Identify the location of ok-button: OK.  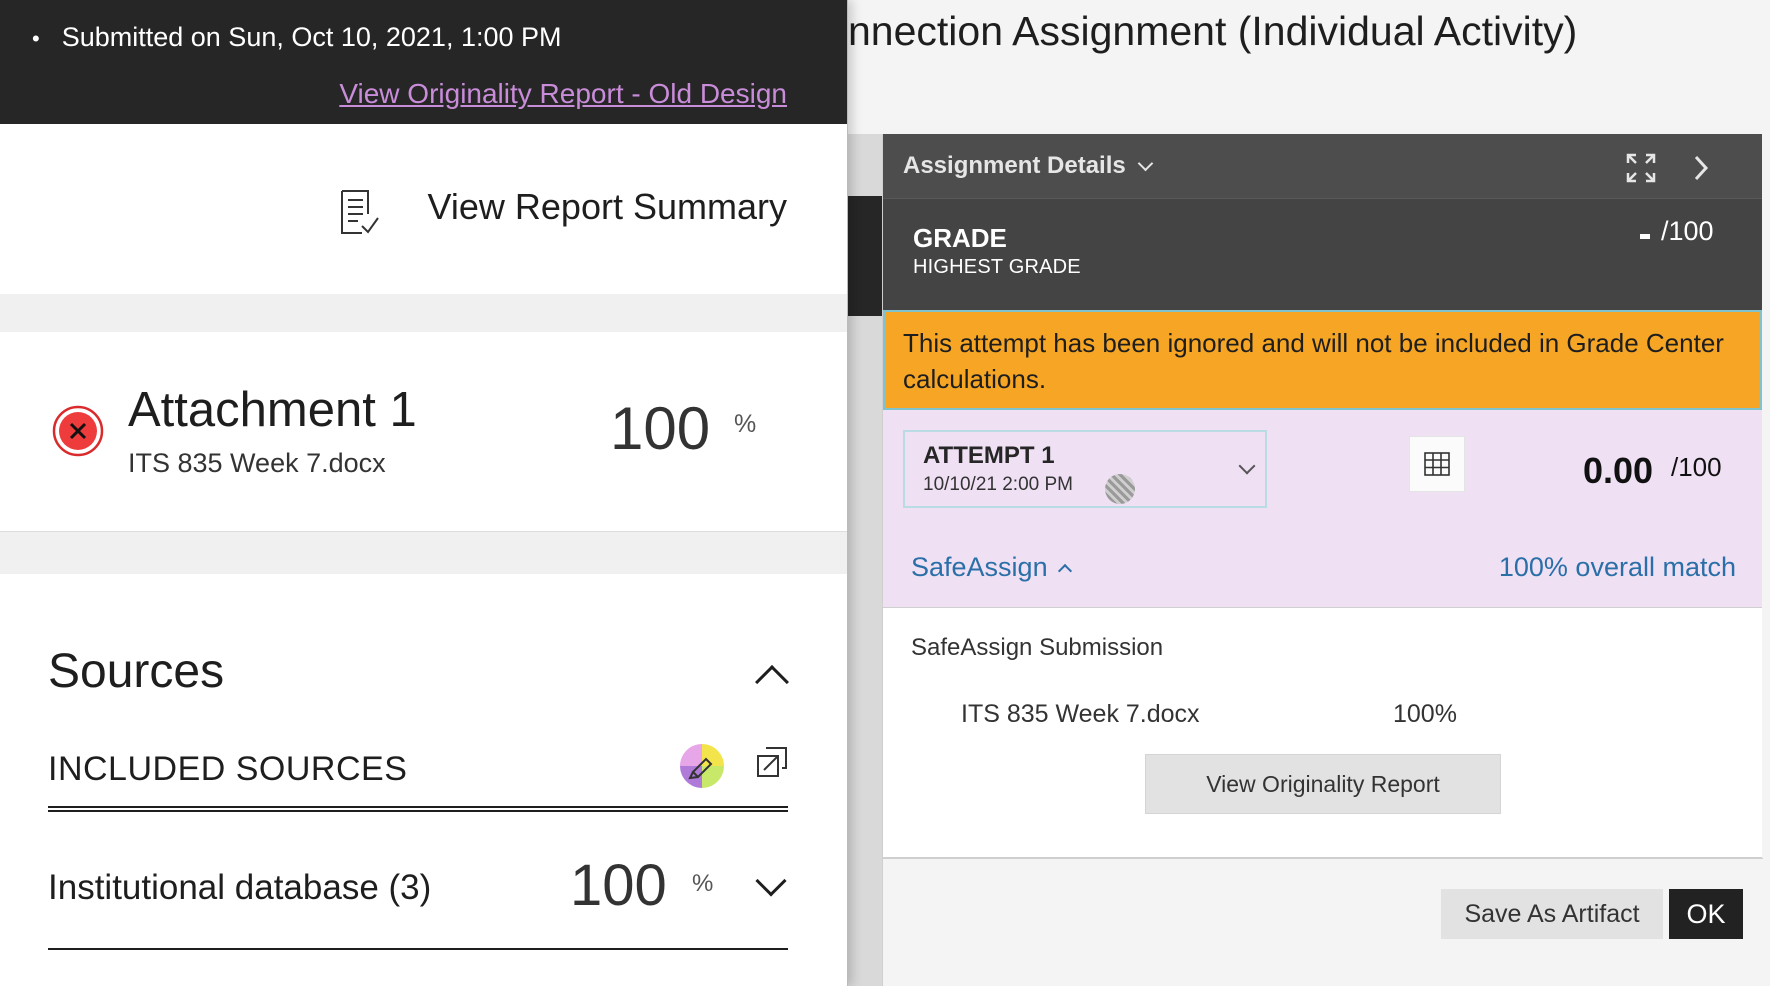
(1706, 914).